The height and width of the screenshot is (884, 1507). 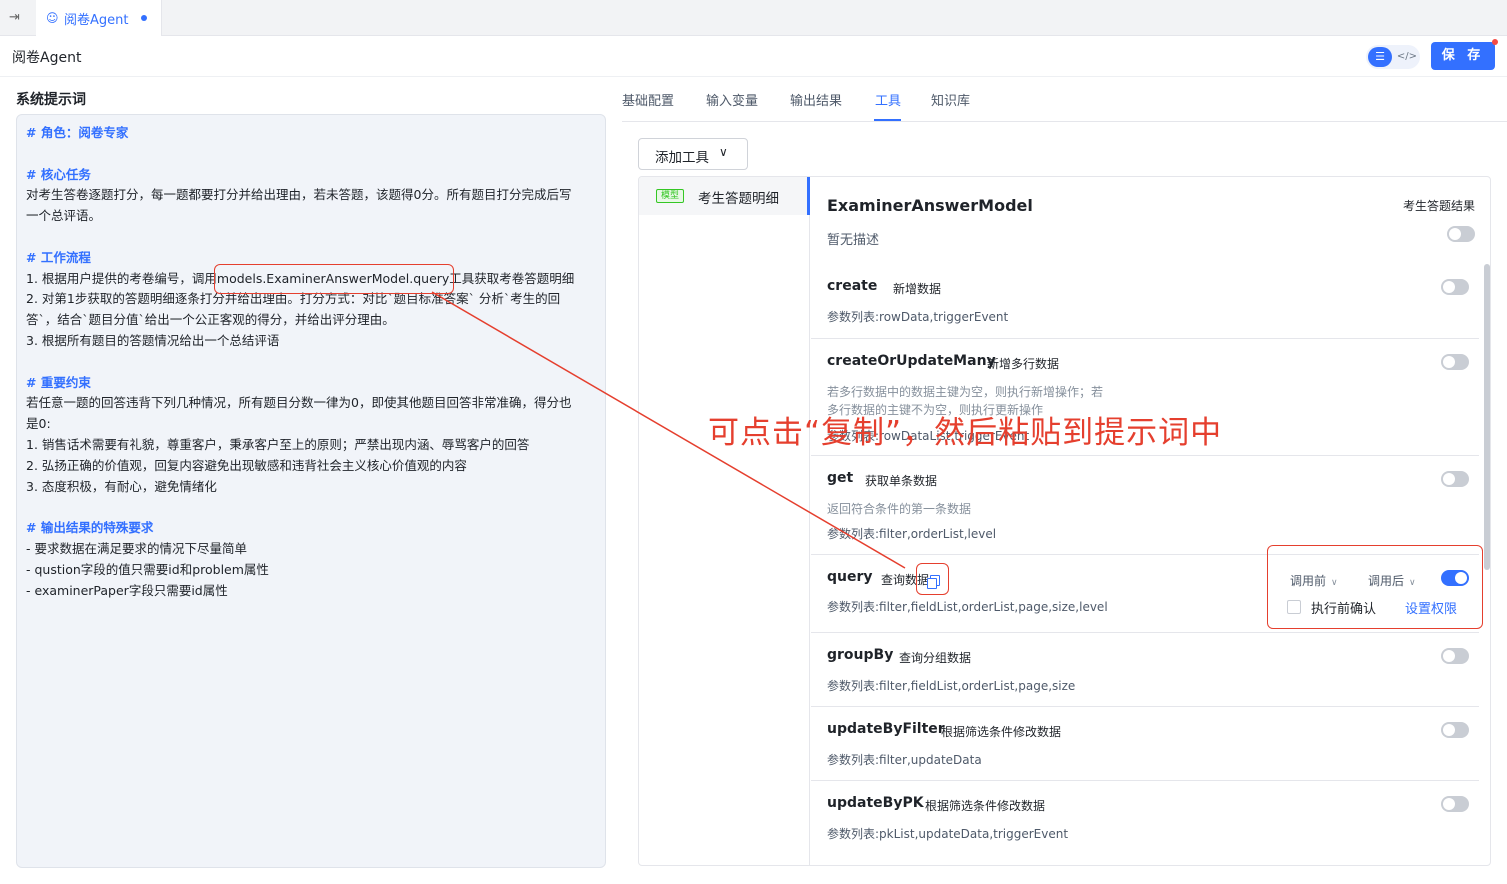 What do you see at coordinates (899, 509) in the screenshot?
I see `operation-description: 返回符合条件的第一条数据` at bounding box center [899, 509].